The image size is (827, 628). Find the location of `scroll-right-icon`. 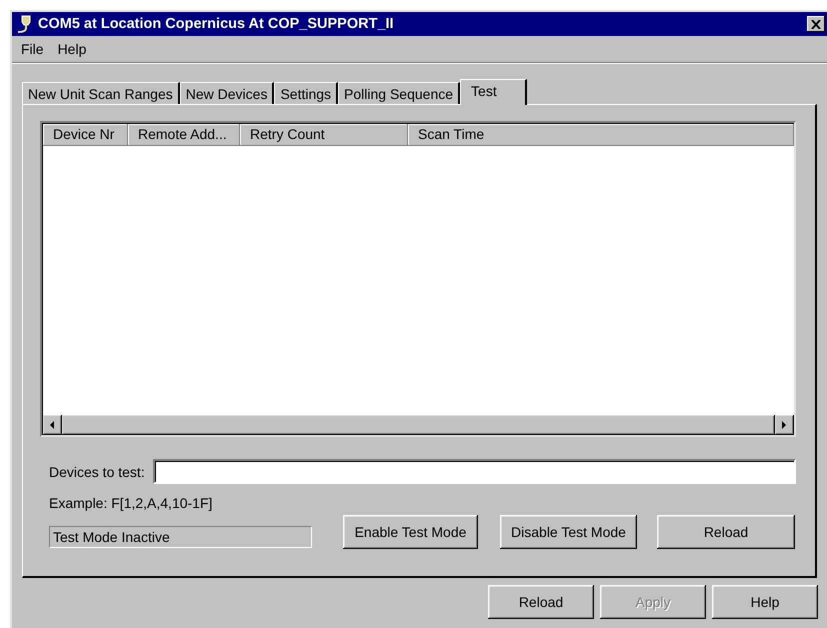

scroll-right-icon is located at coordinates (784, 425).